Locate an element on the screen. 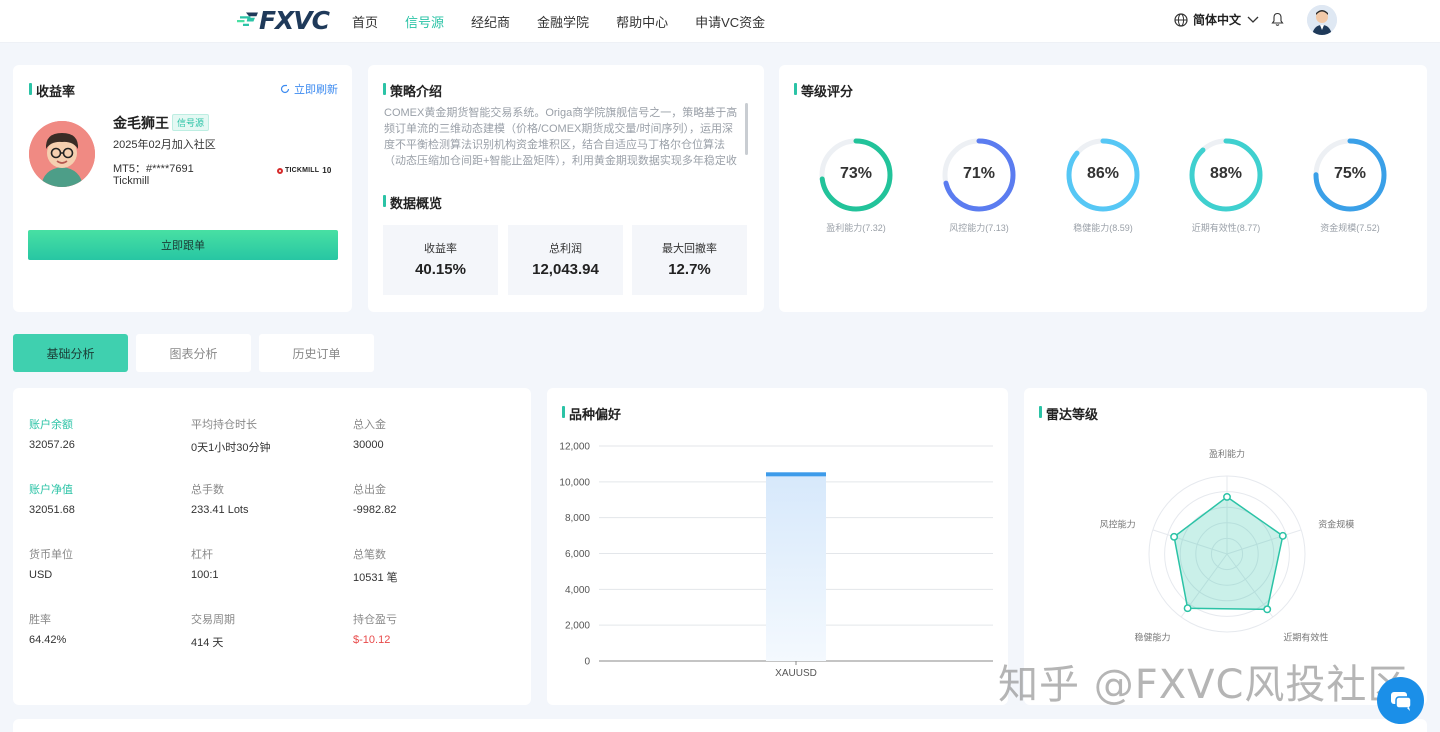 The image size is (1440, 732). trader-avatar-icon is located at coordinates (62, 154).